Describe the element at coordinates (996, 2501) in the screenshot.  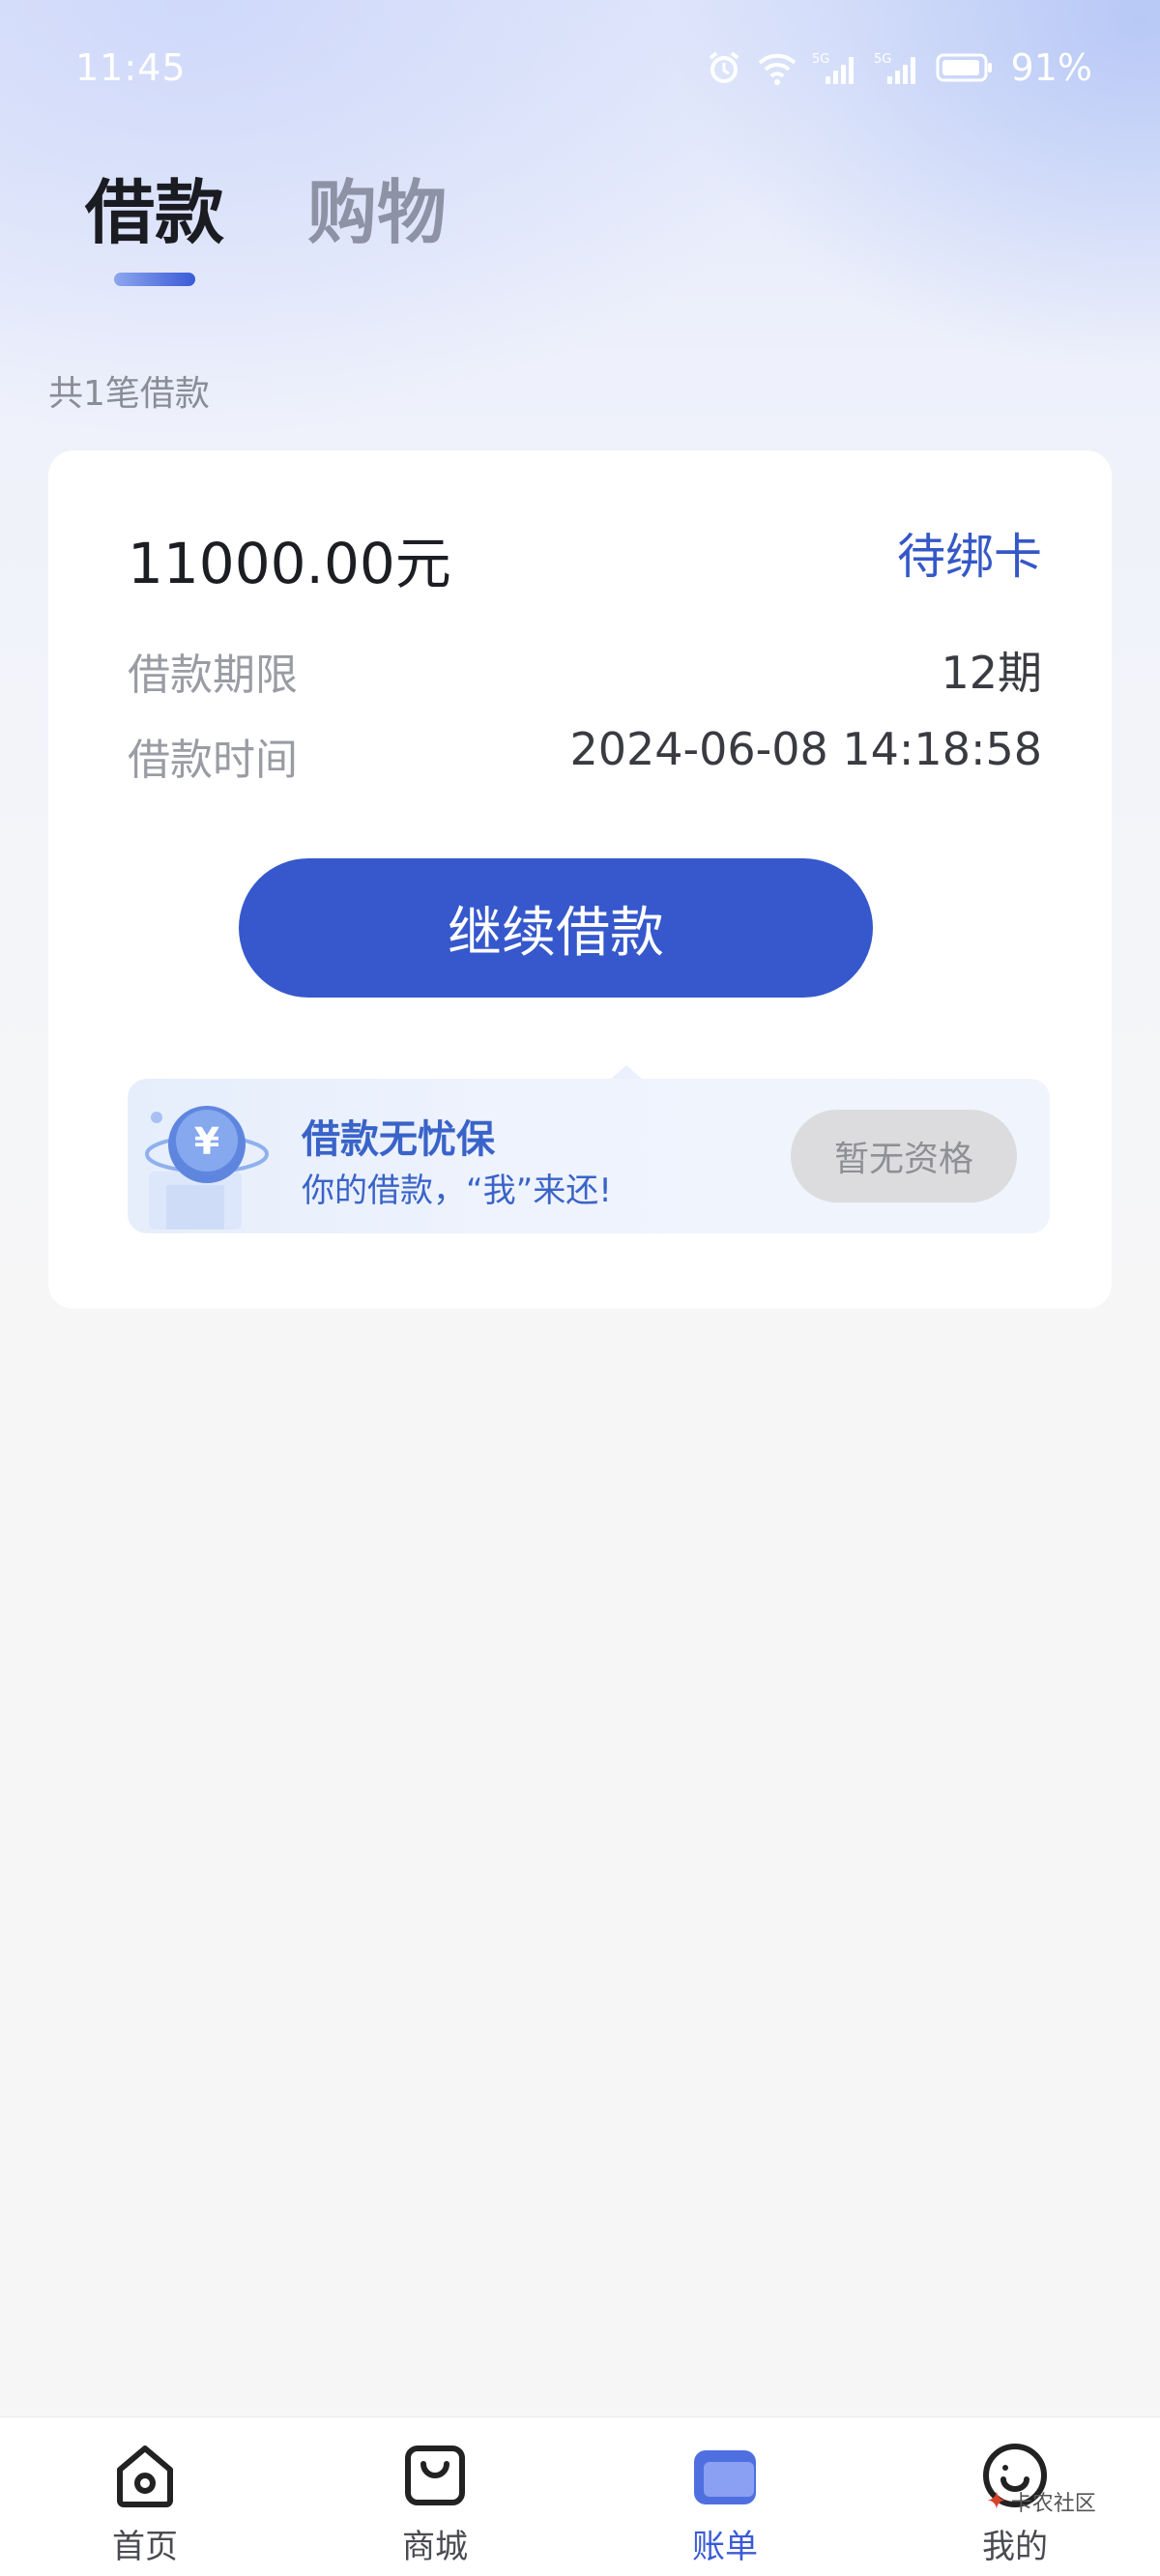
I see `watermark-logo-icon: ✦` at that location.